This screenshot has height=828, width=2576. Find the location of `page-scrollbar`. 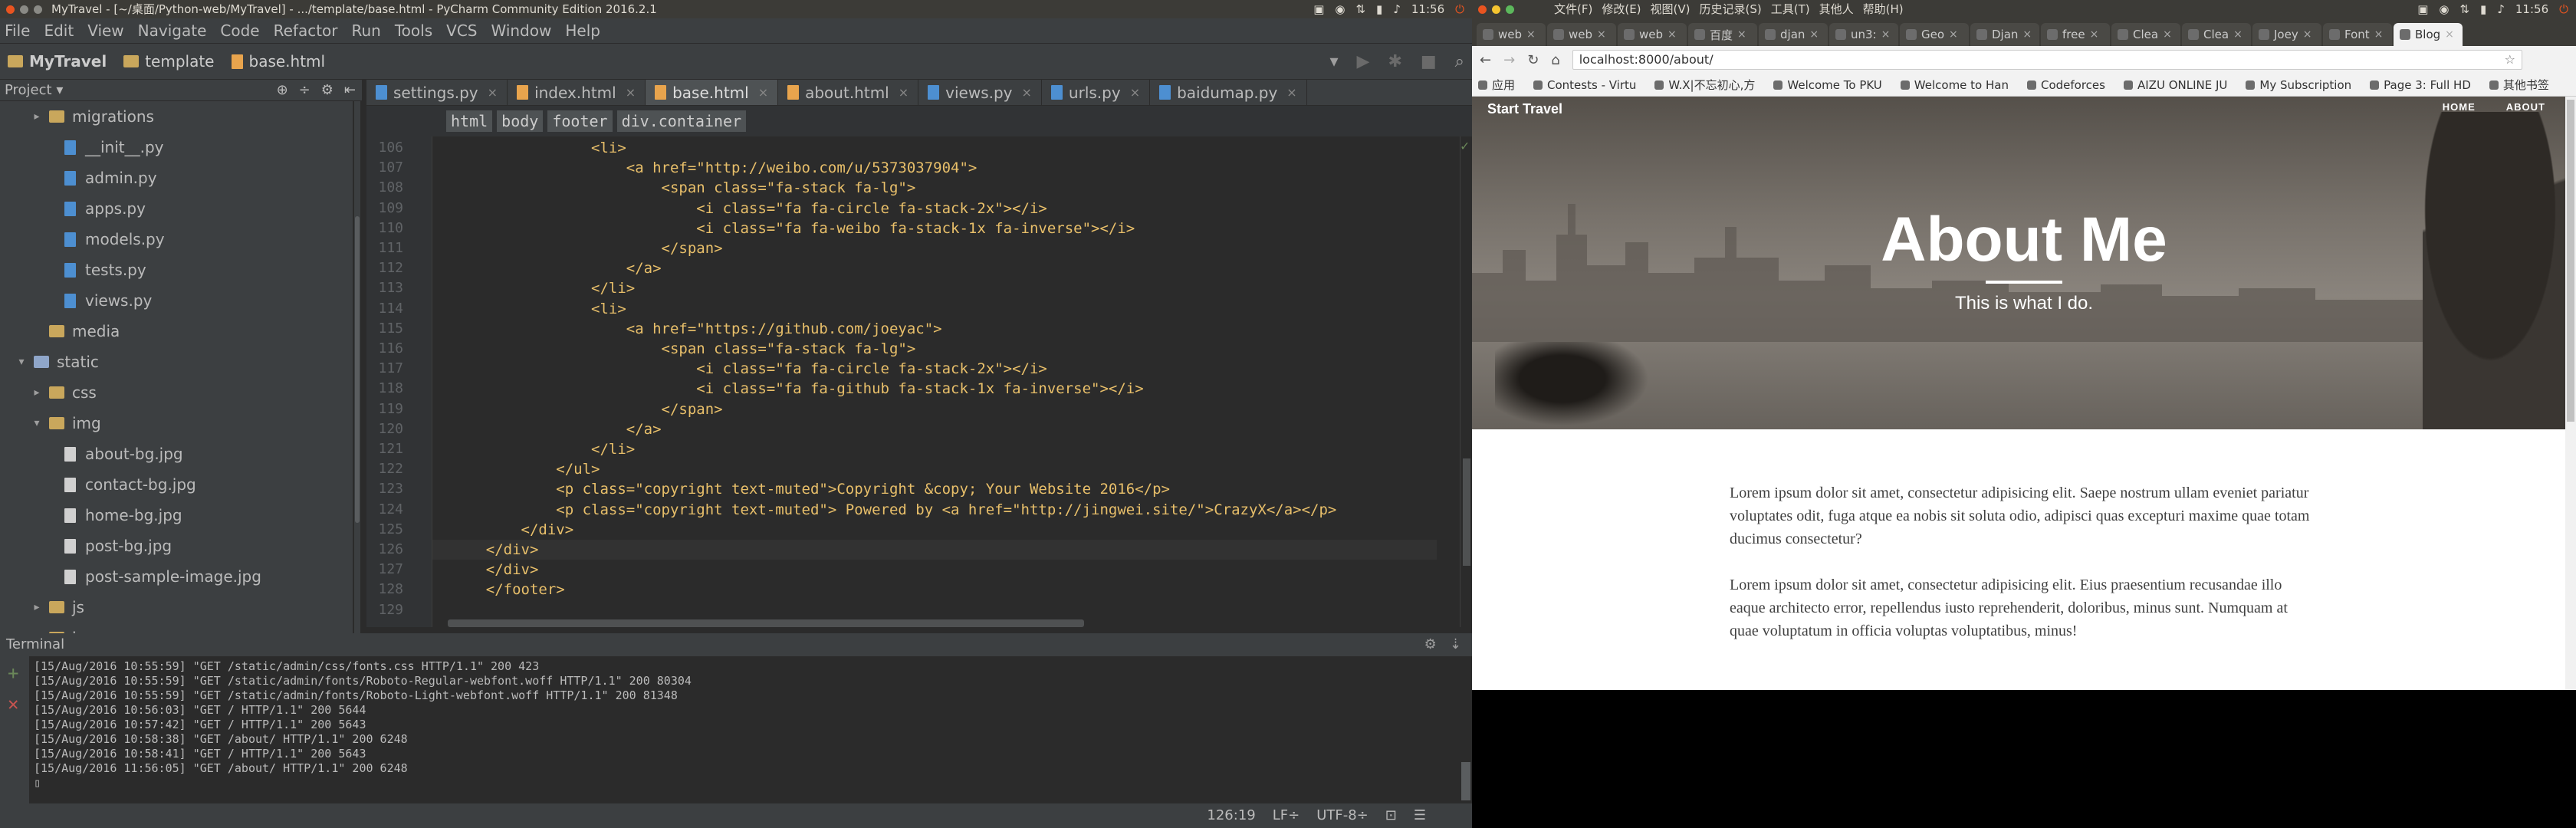

page-scrollbar is located at coordinates (2571, 393).